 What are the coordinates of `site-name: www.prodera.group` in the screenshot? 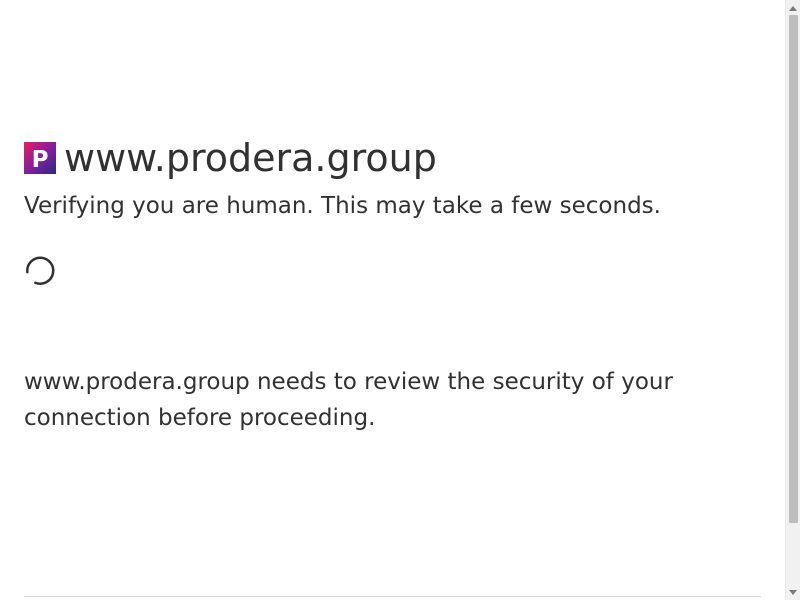 It's located at (250, 158).